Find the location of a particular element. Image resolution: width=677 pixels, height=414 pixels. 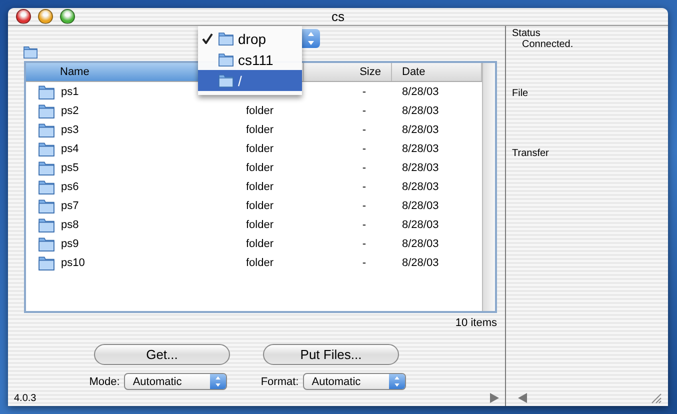

checkmark-icon is located at coordinates (207, 38).